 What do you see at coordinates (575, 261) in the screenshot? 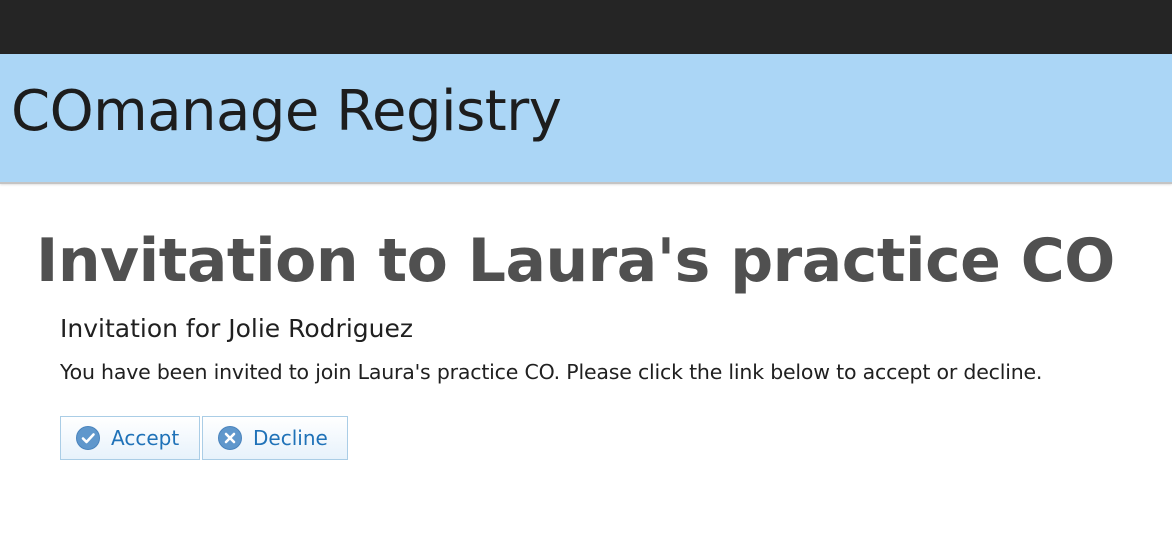
I see `page-title: Invitation to Laura's practice CO` at bounding box center [575, 261].